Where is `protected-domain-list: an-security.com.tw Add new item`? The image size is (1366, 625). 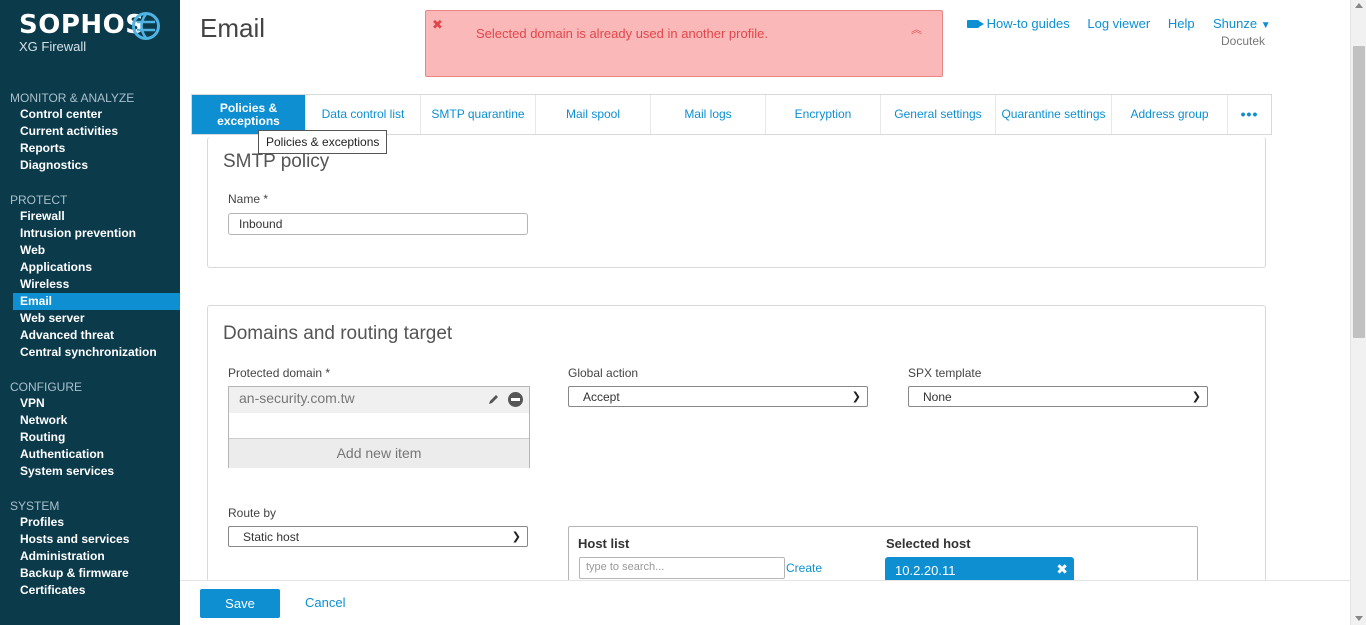
protected-domain-list: an-security.com.tw Add new item is located at coordinates (379, 427).